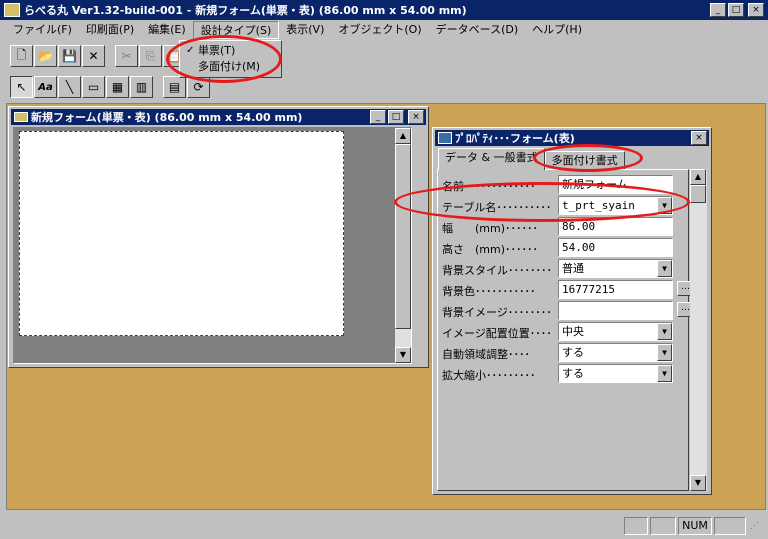 The width and height of the screenshot is (768, 539). I want to click on check-icon: ✓, so click(190, 50).